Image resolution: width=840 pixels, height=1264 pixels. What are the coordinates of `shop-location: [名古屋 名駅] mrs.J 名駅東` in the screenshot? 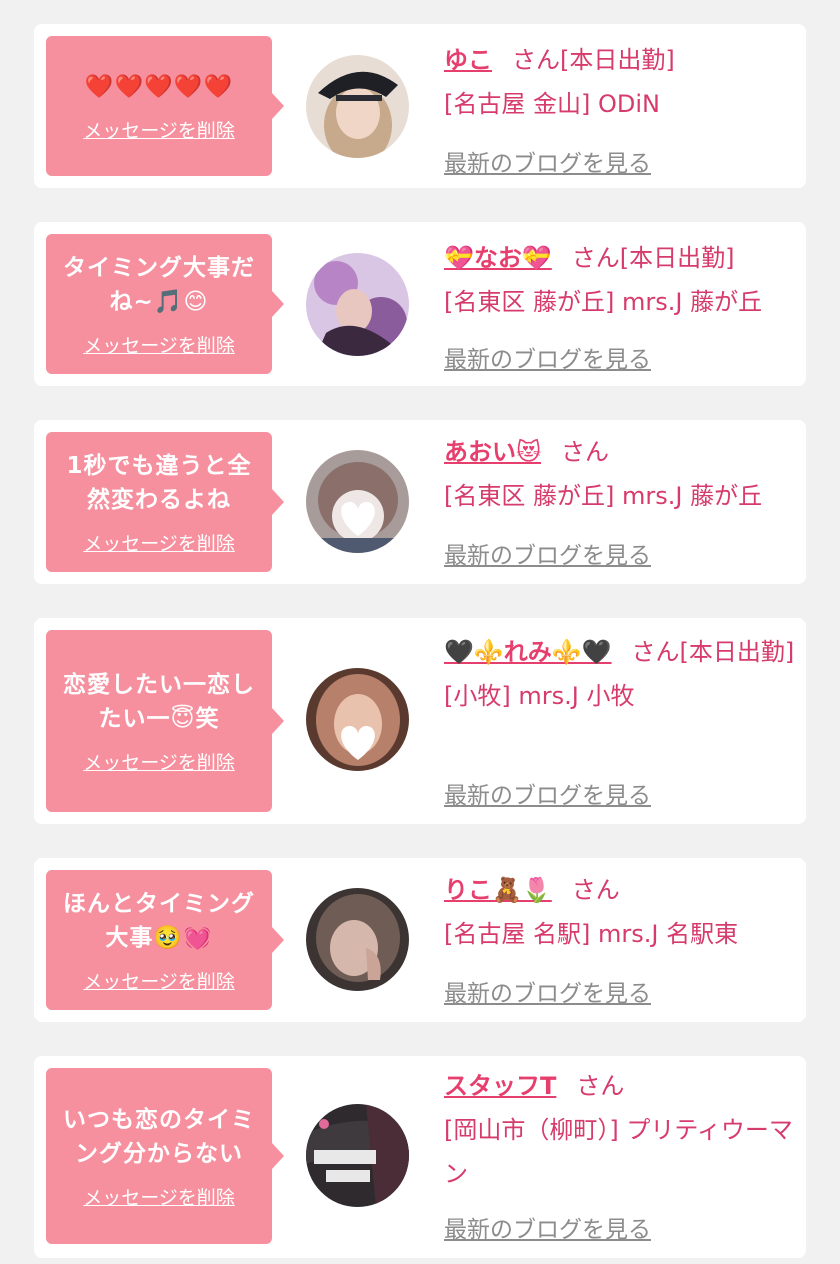 It's located at (591, 934).